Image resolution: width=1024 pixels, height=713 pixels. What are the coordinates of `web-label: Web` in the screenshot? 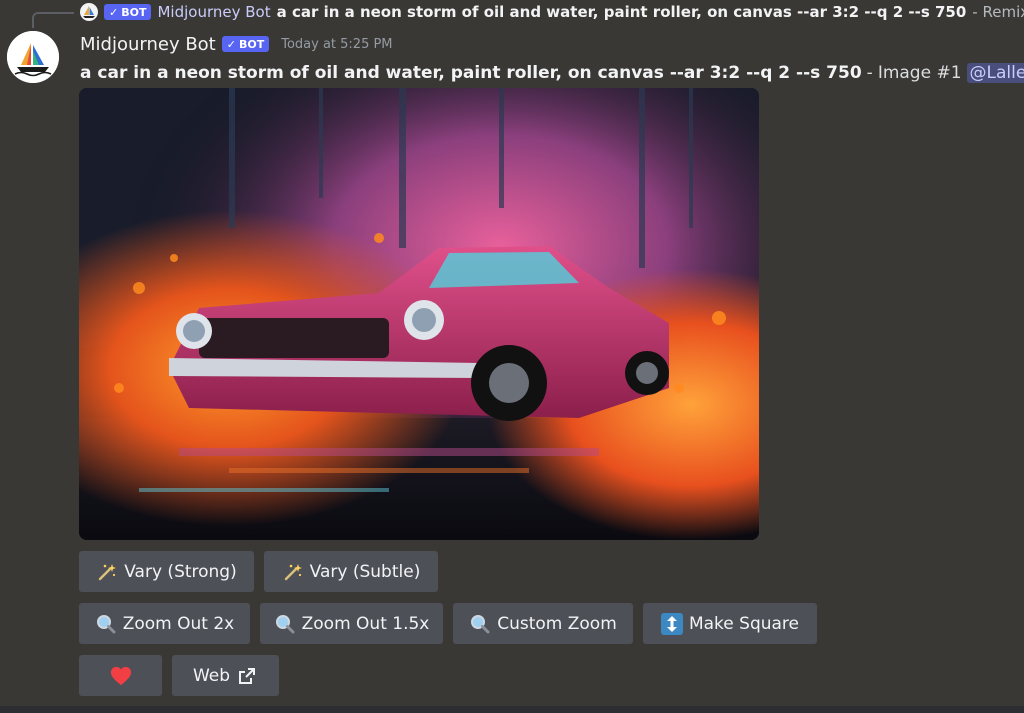 It's located at (211, 675).